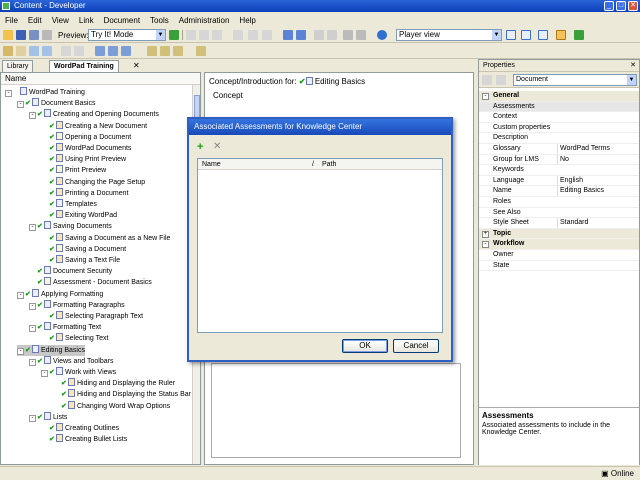 The width and height of the screenshot is (640, 480). Describe the element at coordinates (253, 35) in the screenshot. I see `find-icon` at that location.